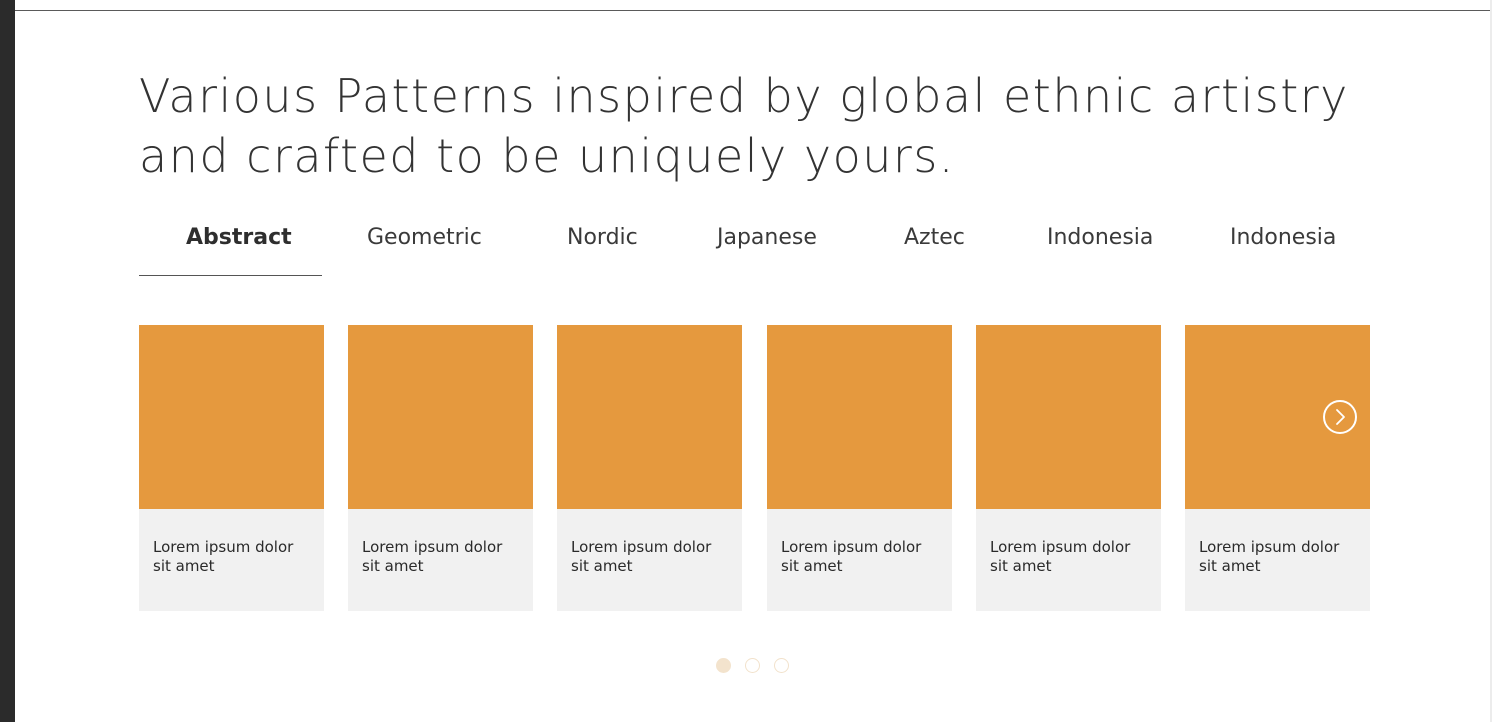  What do you see at coordinates (230, 275) in the screenshot?
I see `active-tab-underline` at bounding box center [230, 275].